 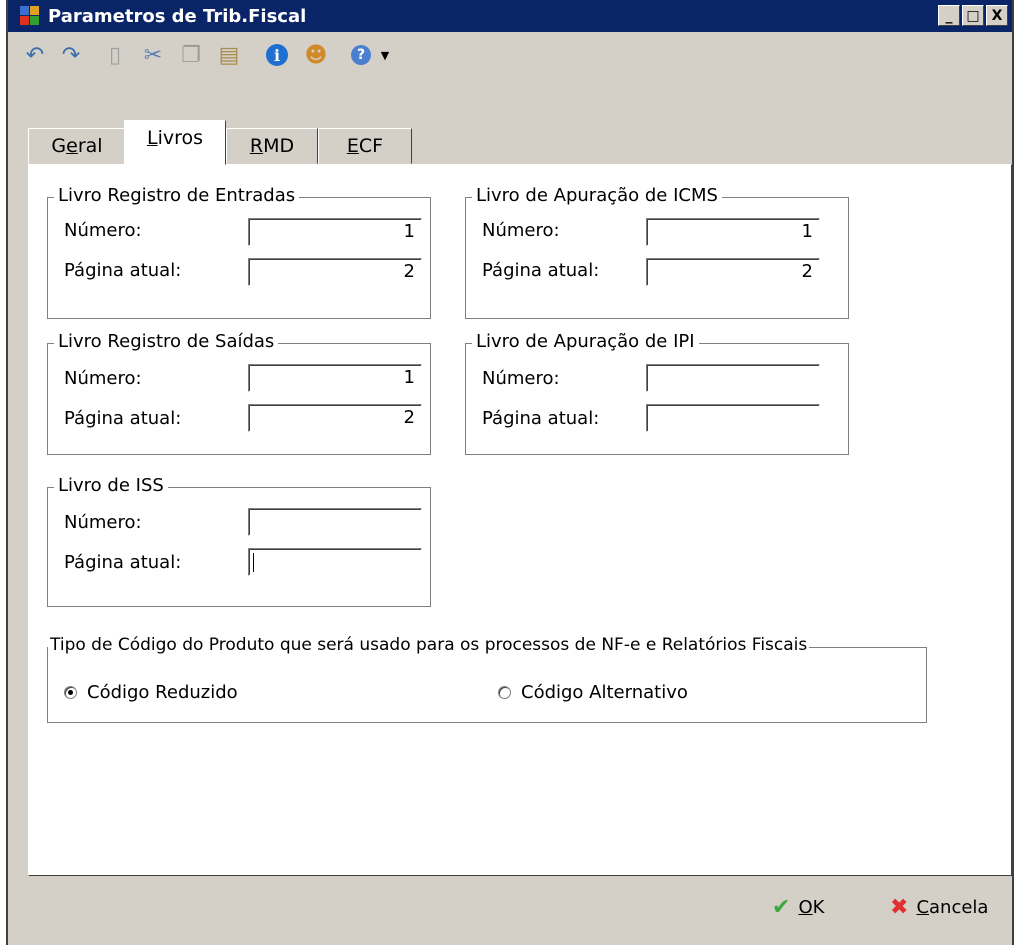 I want to click on paste-icon: ▤, so click(x=229, y=55).